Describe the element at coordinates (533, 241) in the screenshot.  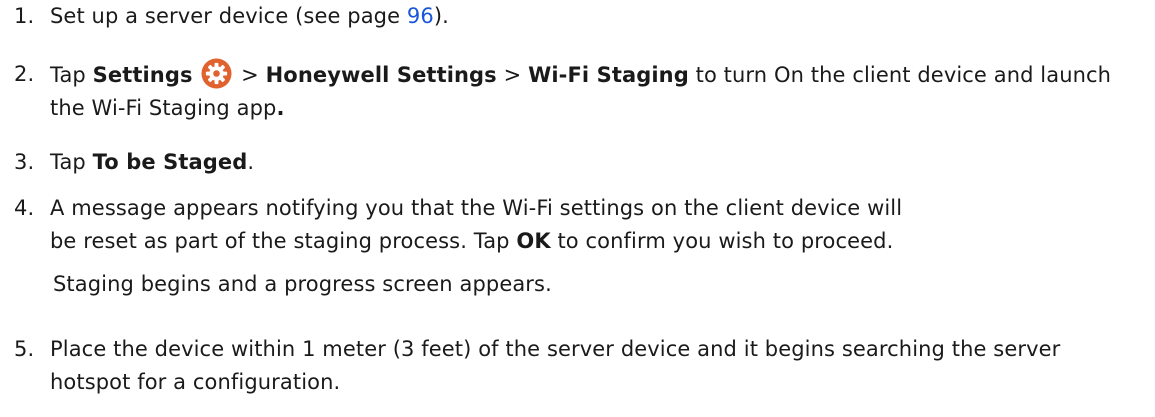
I see `ok-label: OK` at that location.